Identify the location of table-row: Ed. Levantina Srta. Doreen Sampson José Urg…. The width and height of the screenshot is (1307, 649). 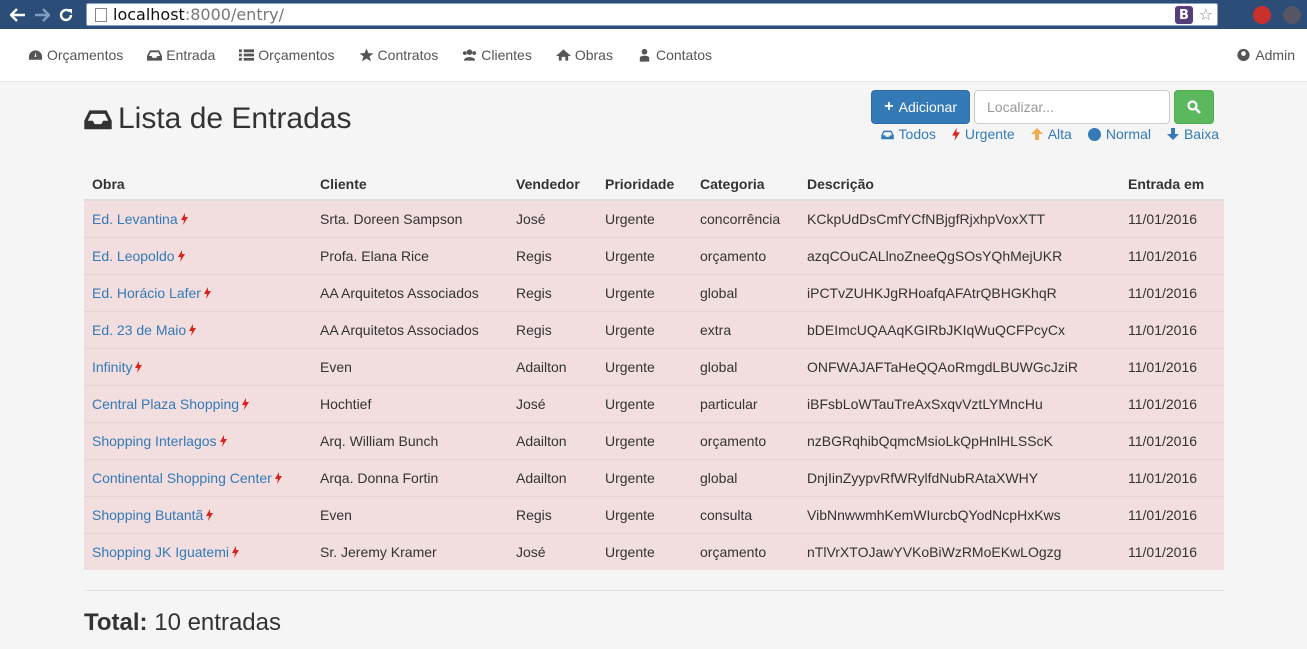
(654, 218).